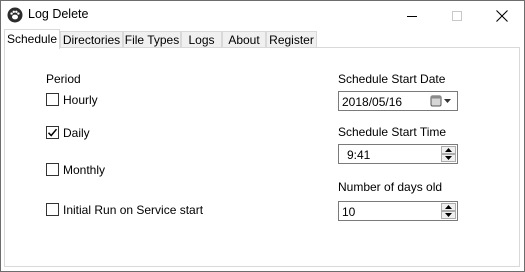  I want to click on time-spin-buttons, so click(448, 154).